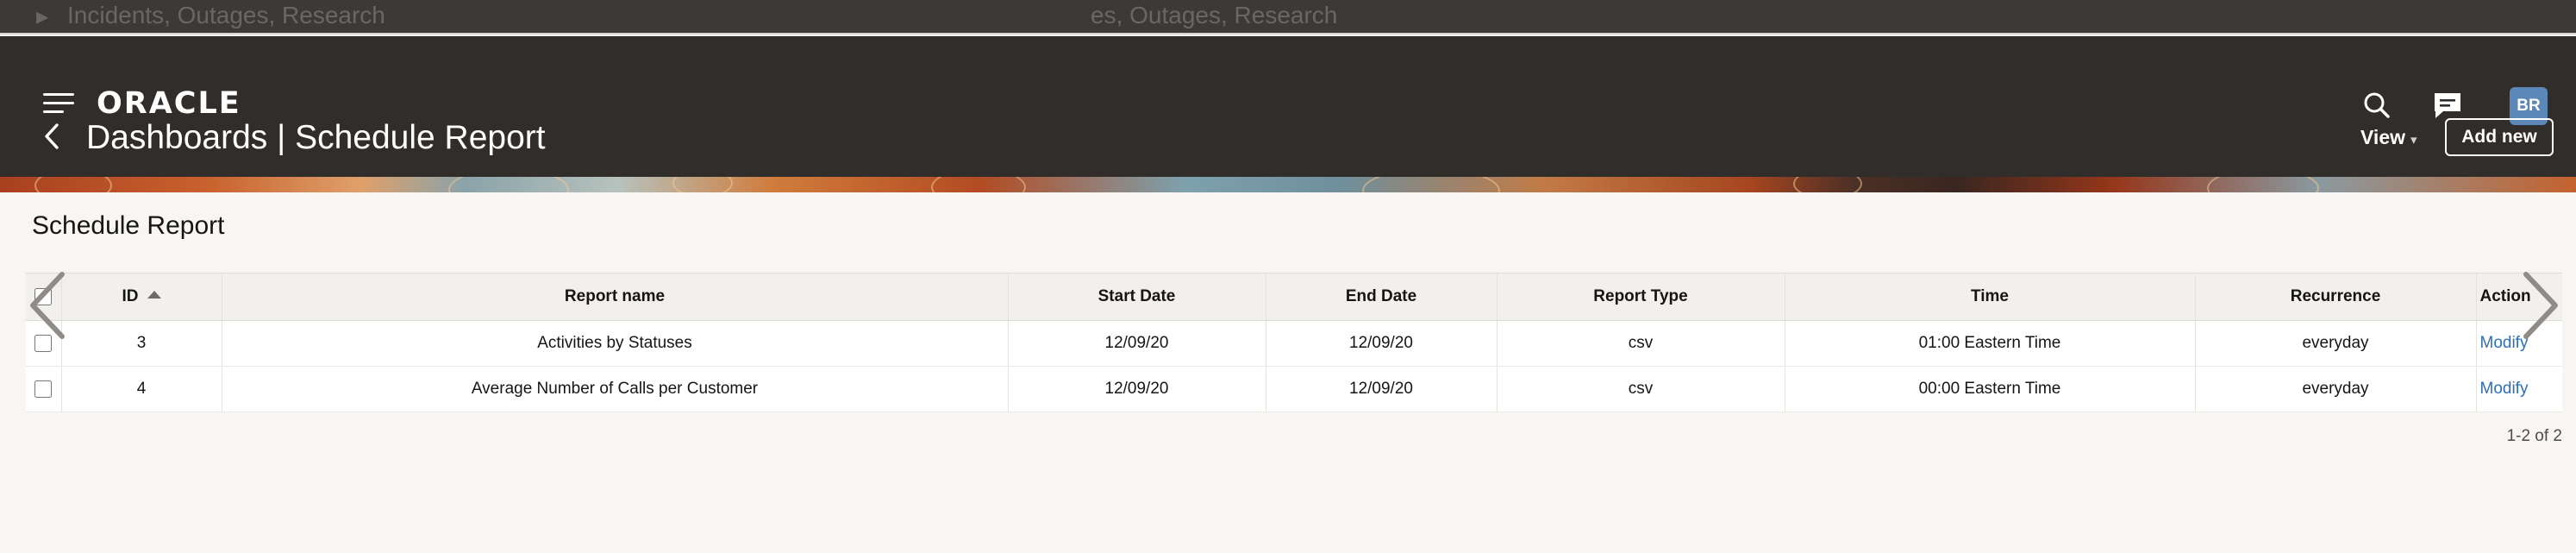 This screenshot has width=2576, height=553. What do you see at coordinates (1641, 297) in the screenshot?
I see `column-header-report-type: Report Type` at bounding box center [1641, 297].